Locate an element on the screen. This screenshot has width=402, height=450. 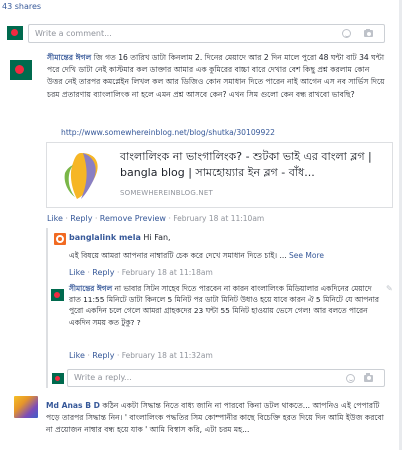
blog-logo-icon is located at coordinates (81, 176).